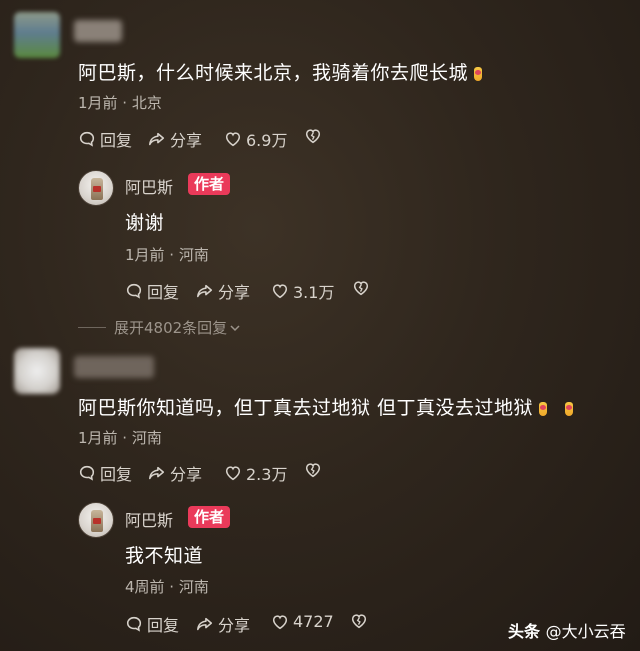 The height and width of the screenshot is (651, 640). What do you see at coordinates (567, 631) in the screenshot?
I see `watermark: 头条 @大小云吞` at bounding box center [567, 631].